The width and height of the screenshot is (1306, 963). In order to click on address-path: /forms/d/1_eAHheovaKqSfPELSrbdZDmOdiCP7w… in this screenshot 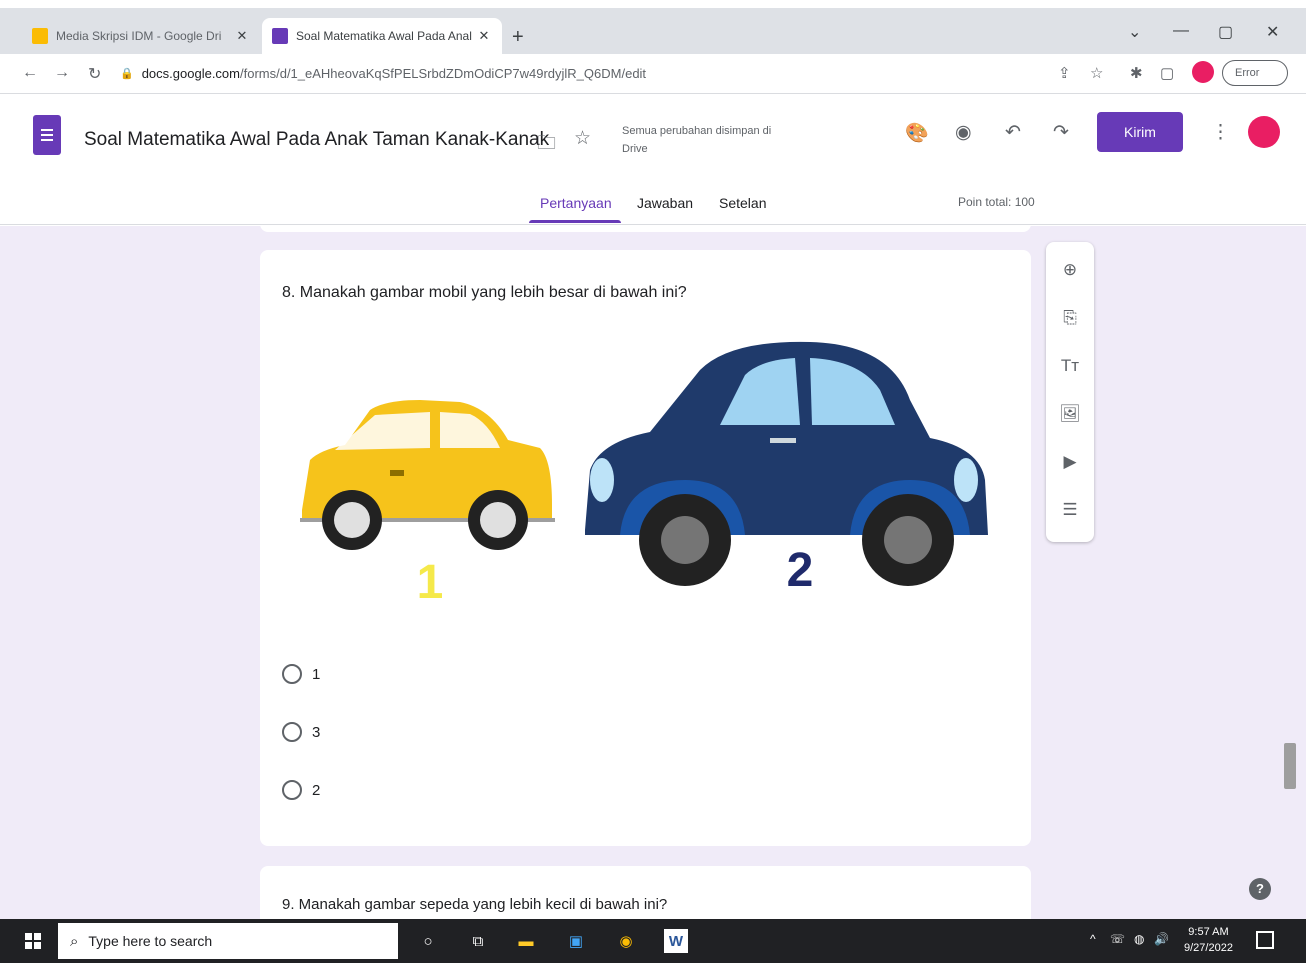, I will do `click(443, 73)`.